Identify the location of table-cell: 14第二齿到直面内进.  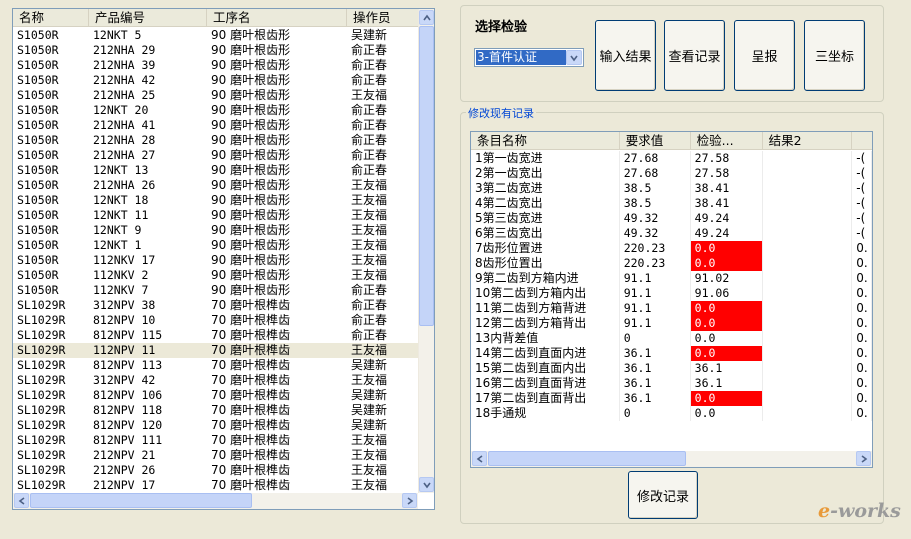
(545, 353).